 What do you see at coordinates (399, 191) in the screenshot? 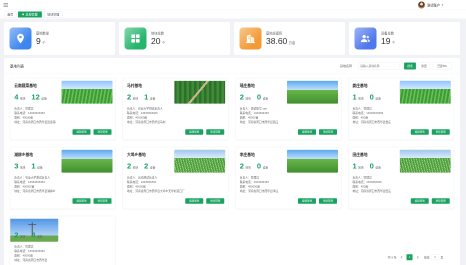
I see `address-field: 地址：河南省周口市西华县田庄` at bounding box center [399, 191].